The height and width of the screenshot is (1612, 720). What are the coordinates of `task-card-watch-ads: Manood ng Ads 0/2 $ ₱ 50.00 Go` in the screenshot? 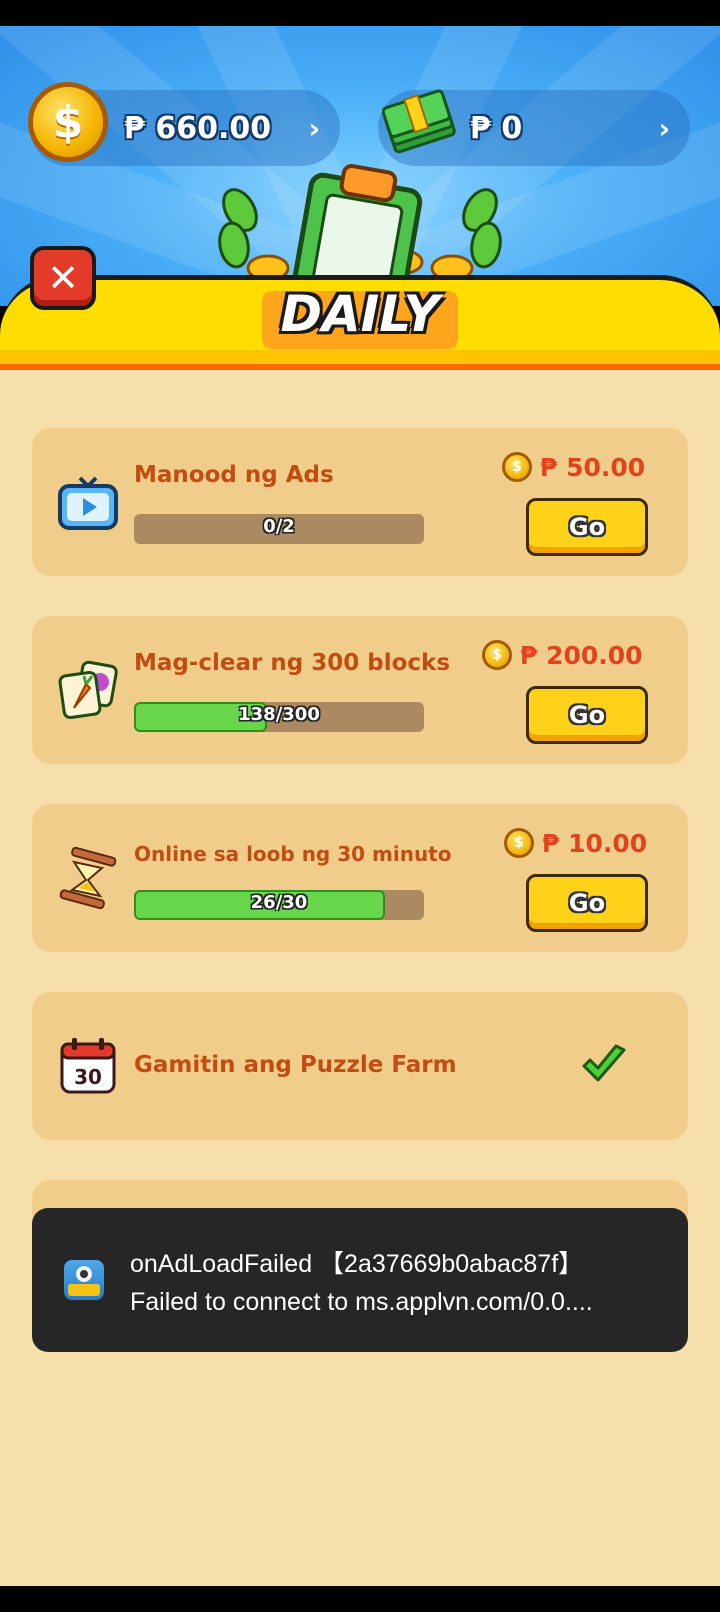 It's located at (360, 502).